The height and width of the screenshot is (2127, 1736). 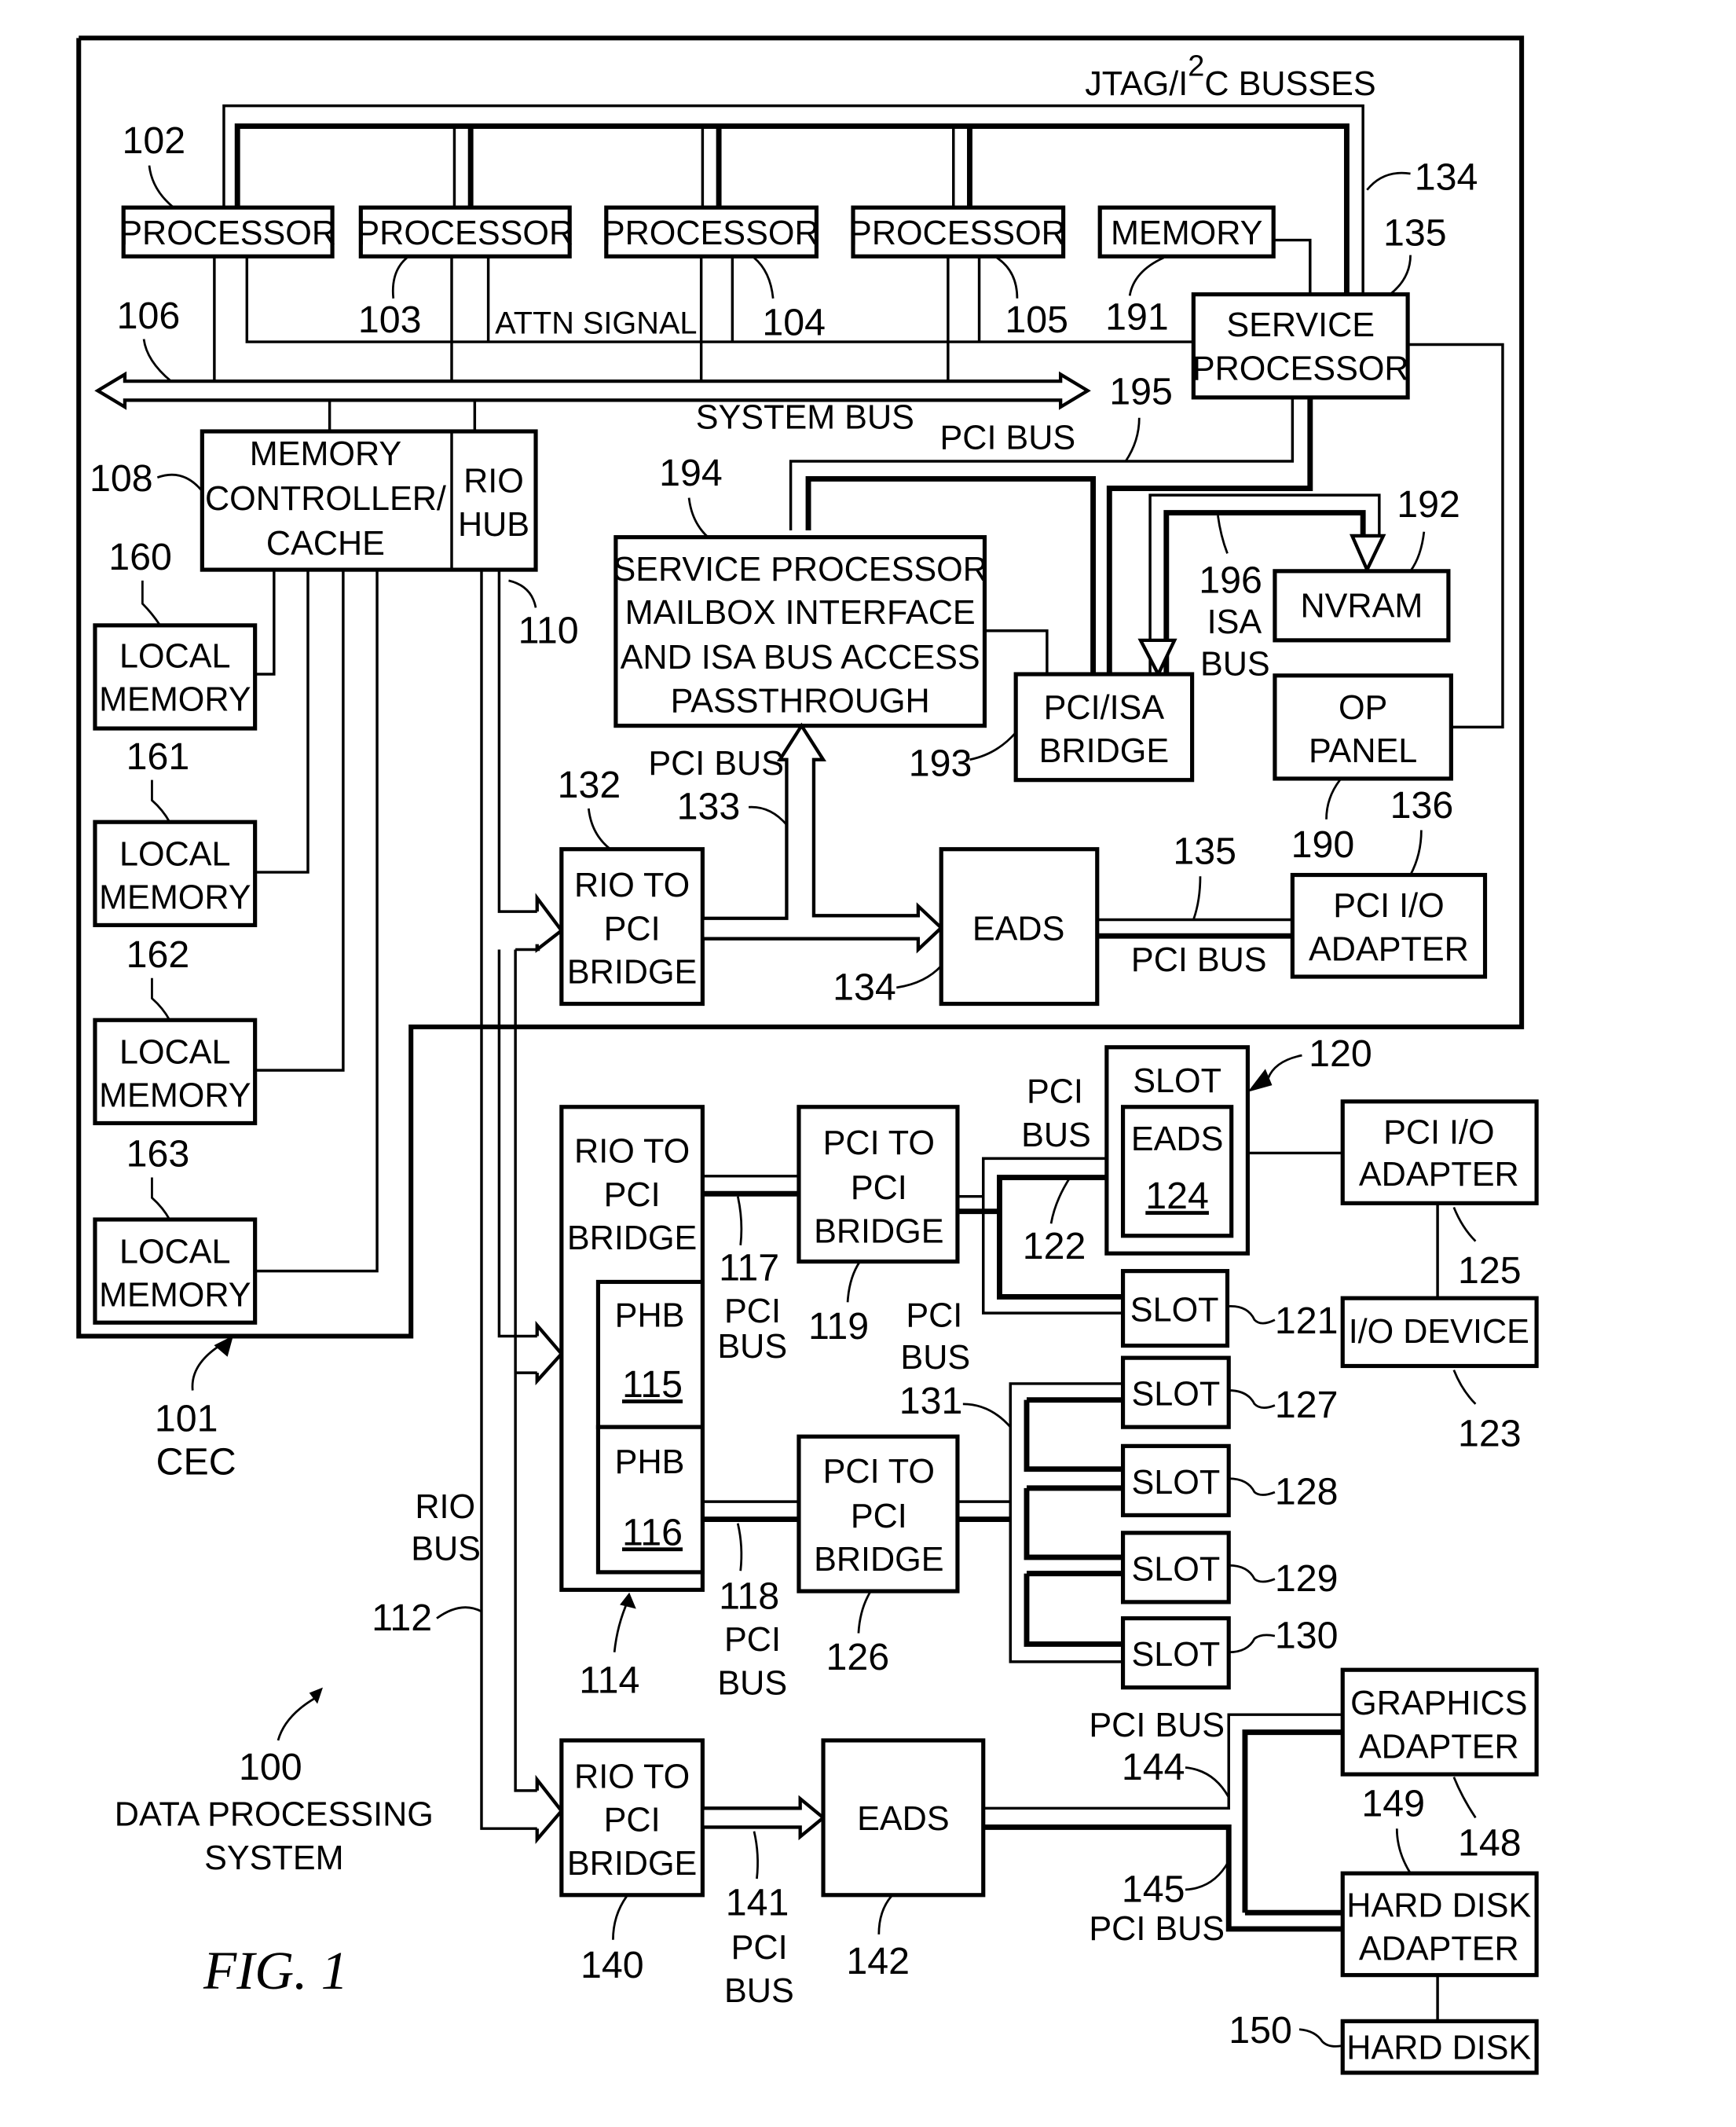 I want to click on processor-105: PROCESSOR, so click(x=957, y=232).